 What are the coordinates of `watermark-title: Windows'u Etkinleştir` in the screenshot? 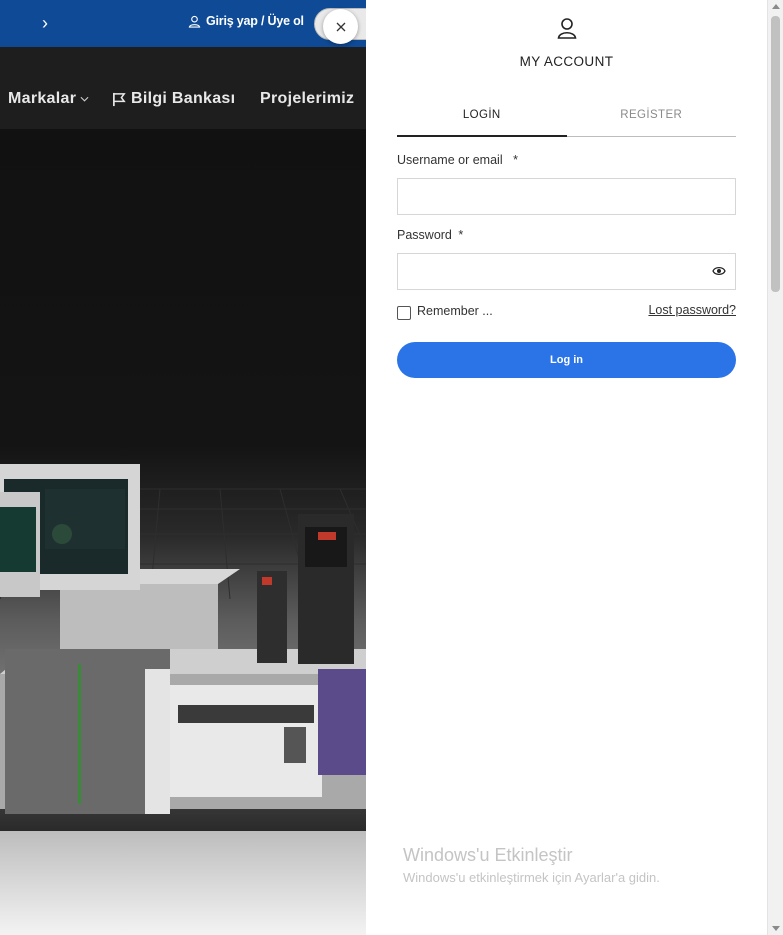 It's located at (488, 855).